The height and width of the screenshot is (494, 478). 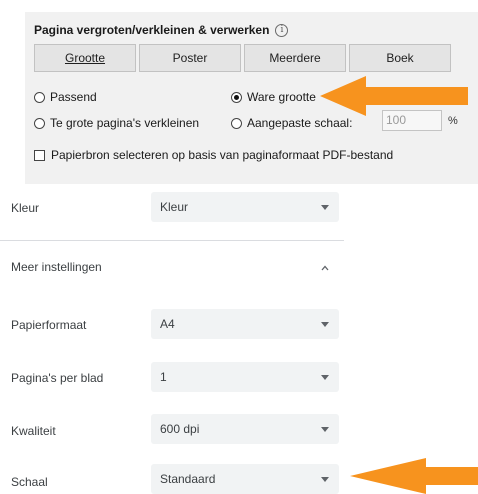 I want to click on color-select: Kleur, so click(x=245, y=207).